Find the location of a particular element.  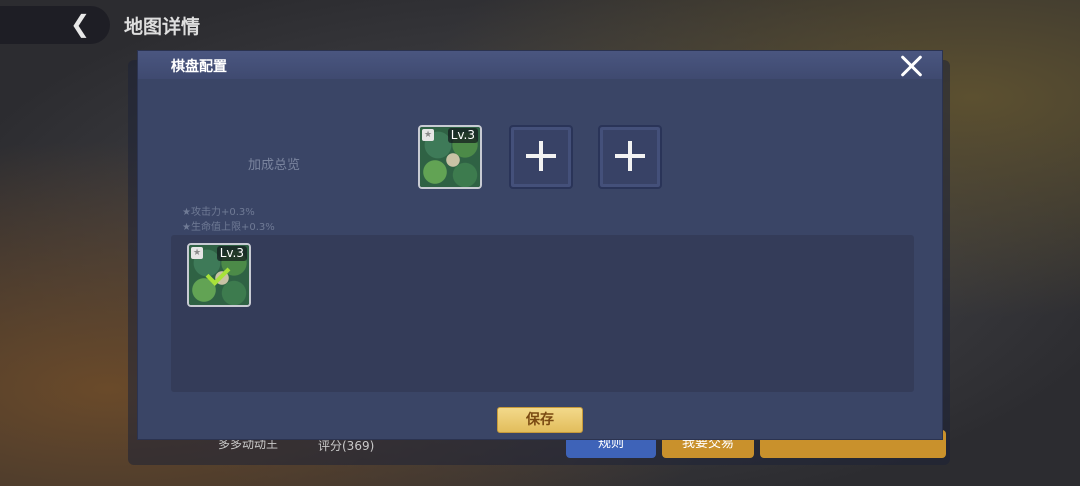

close-icon is located at coordinates (911, 66).